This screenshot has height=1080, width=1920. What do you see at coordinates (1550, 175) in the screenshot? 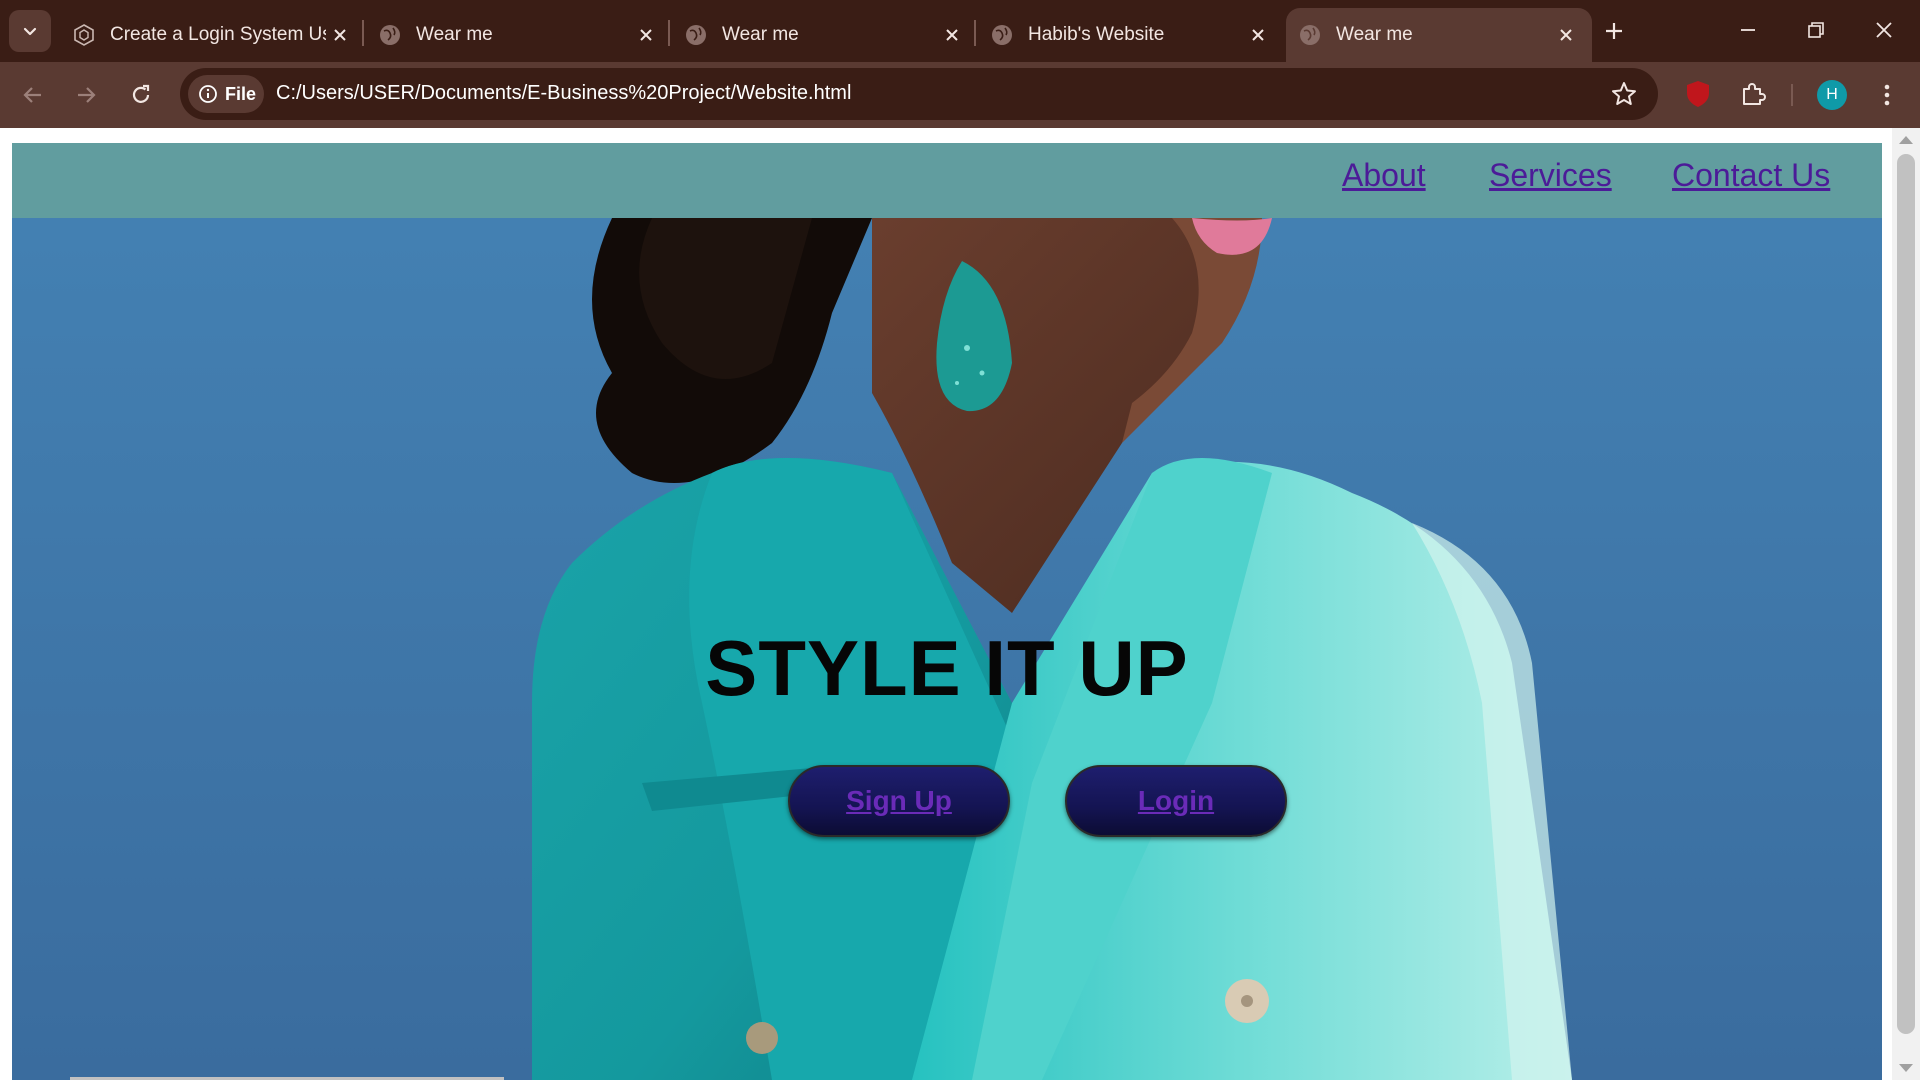
I see `nav-link-services: Services` at bounding box center [1550, 175].